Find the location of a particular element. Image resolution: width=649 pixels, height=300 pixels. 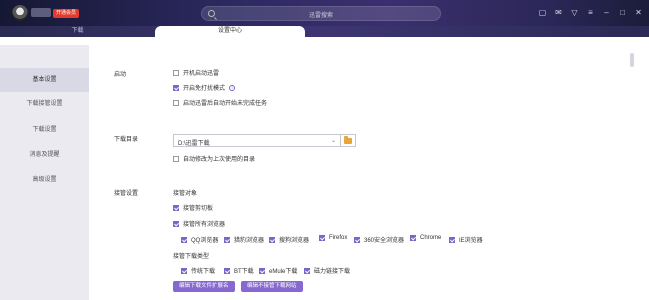

checkbox-browser-ie: IE浏览器 is located at coordinates (466, 239).